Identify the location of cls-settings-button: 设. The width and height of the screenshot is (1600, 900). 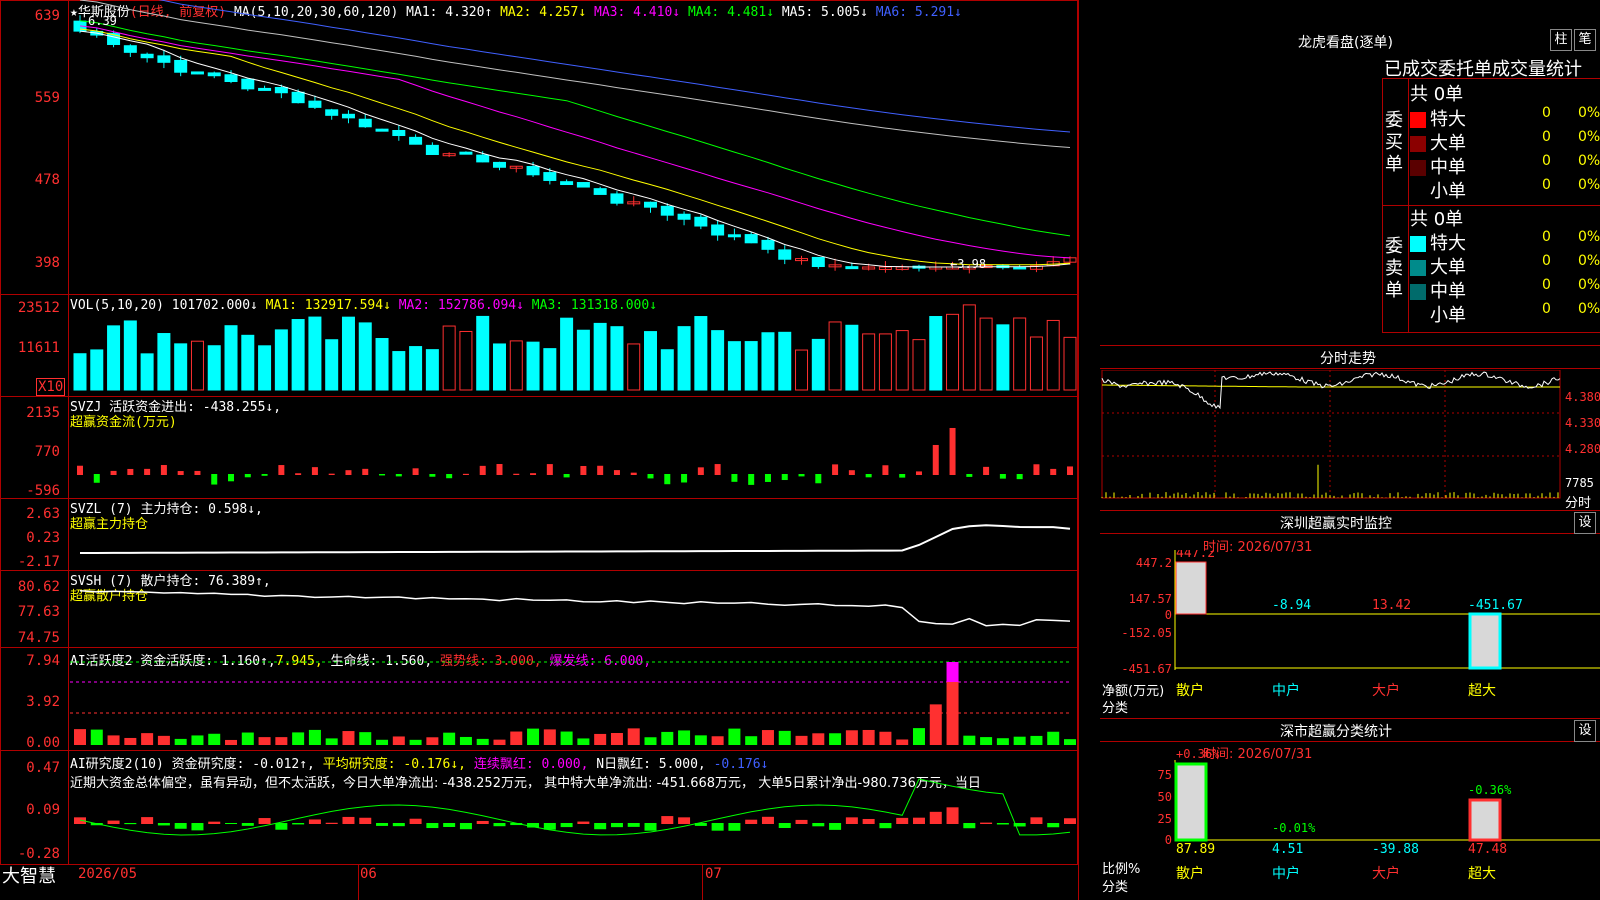
(1585, 731).